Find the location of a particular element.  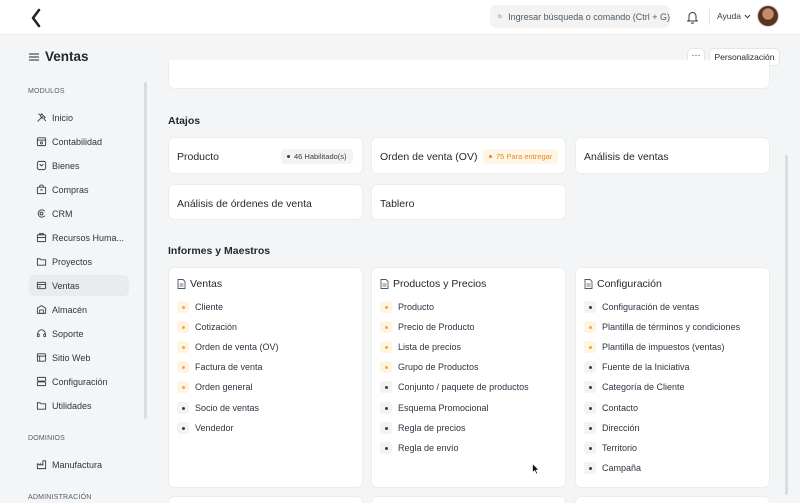

report-link: Esquema Promocional is located at coordinates (434, 408).